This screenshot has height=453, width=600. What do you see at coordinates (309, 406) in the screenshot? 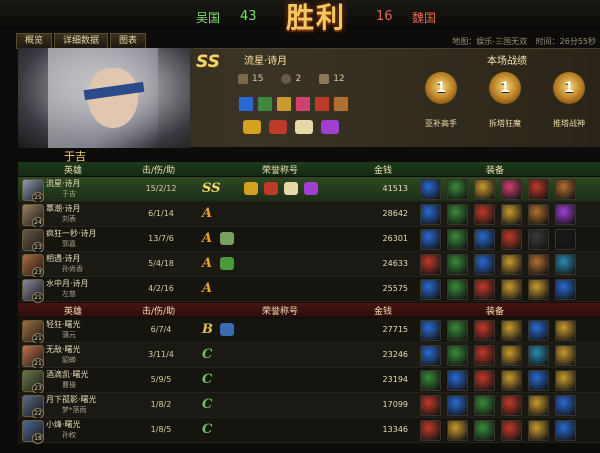
I see `player-row: 22 月下孤影·曙光 梦*落雨 1/8/2 C 17099` at bounding box center [309, 406].